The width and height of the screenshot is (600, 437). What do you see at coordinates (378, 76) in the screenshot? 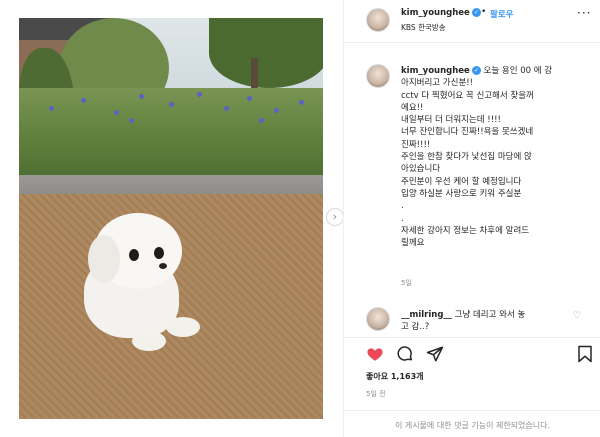
I see `caption-author-avatar` at bounding box center [378, 76].